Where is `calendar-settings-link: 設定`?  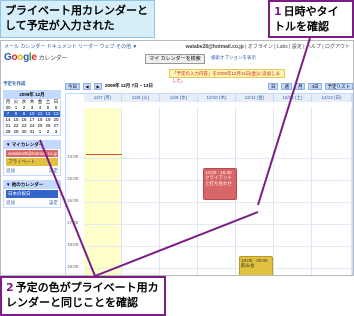
calendar-settings-link: 設定 is located at coordinates (53, 171).